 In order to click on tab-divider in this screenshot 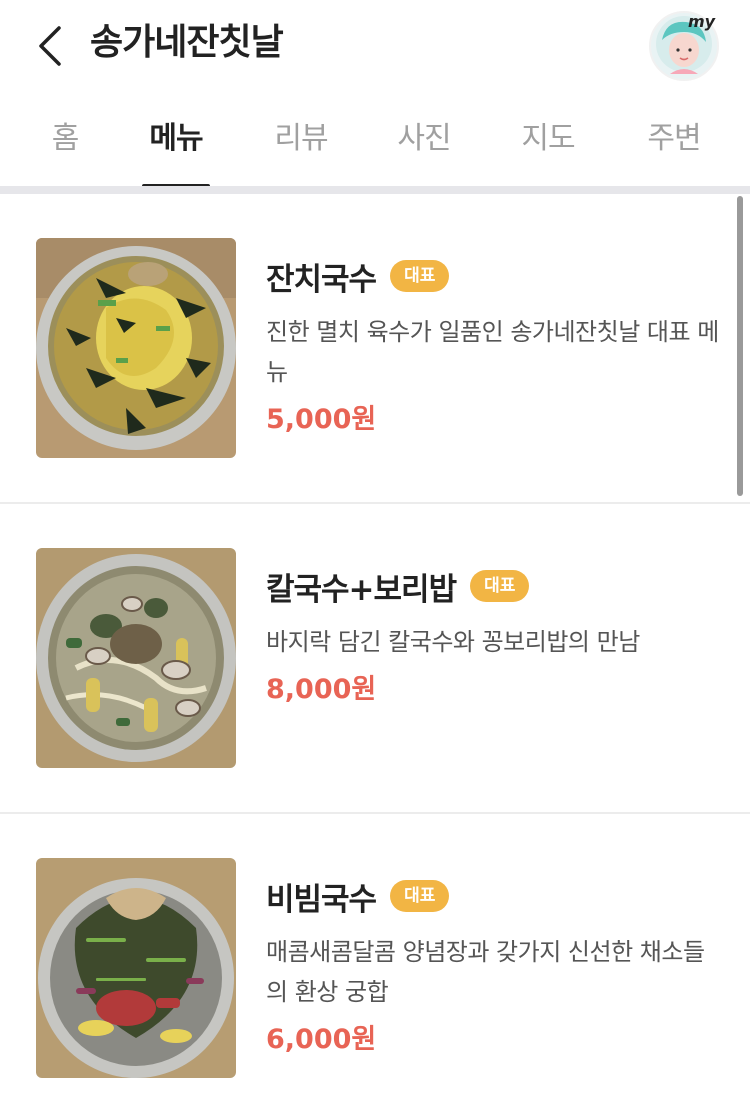, I will do `click(375, 190)`.